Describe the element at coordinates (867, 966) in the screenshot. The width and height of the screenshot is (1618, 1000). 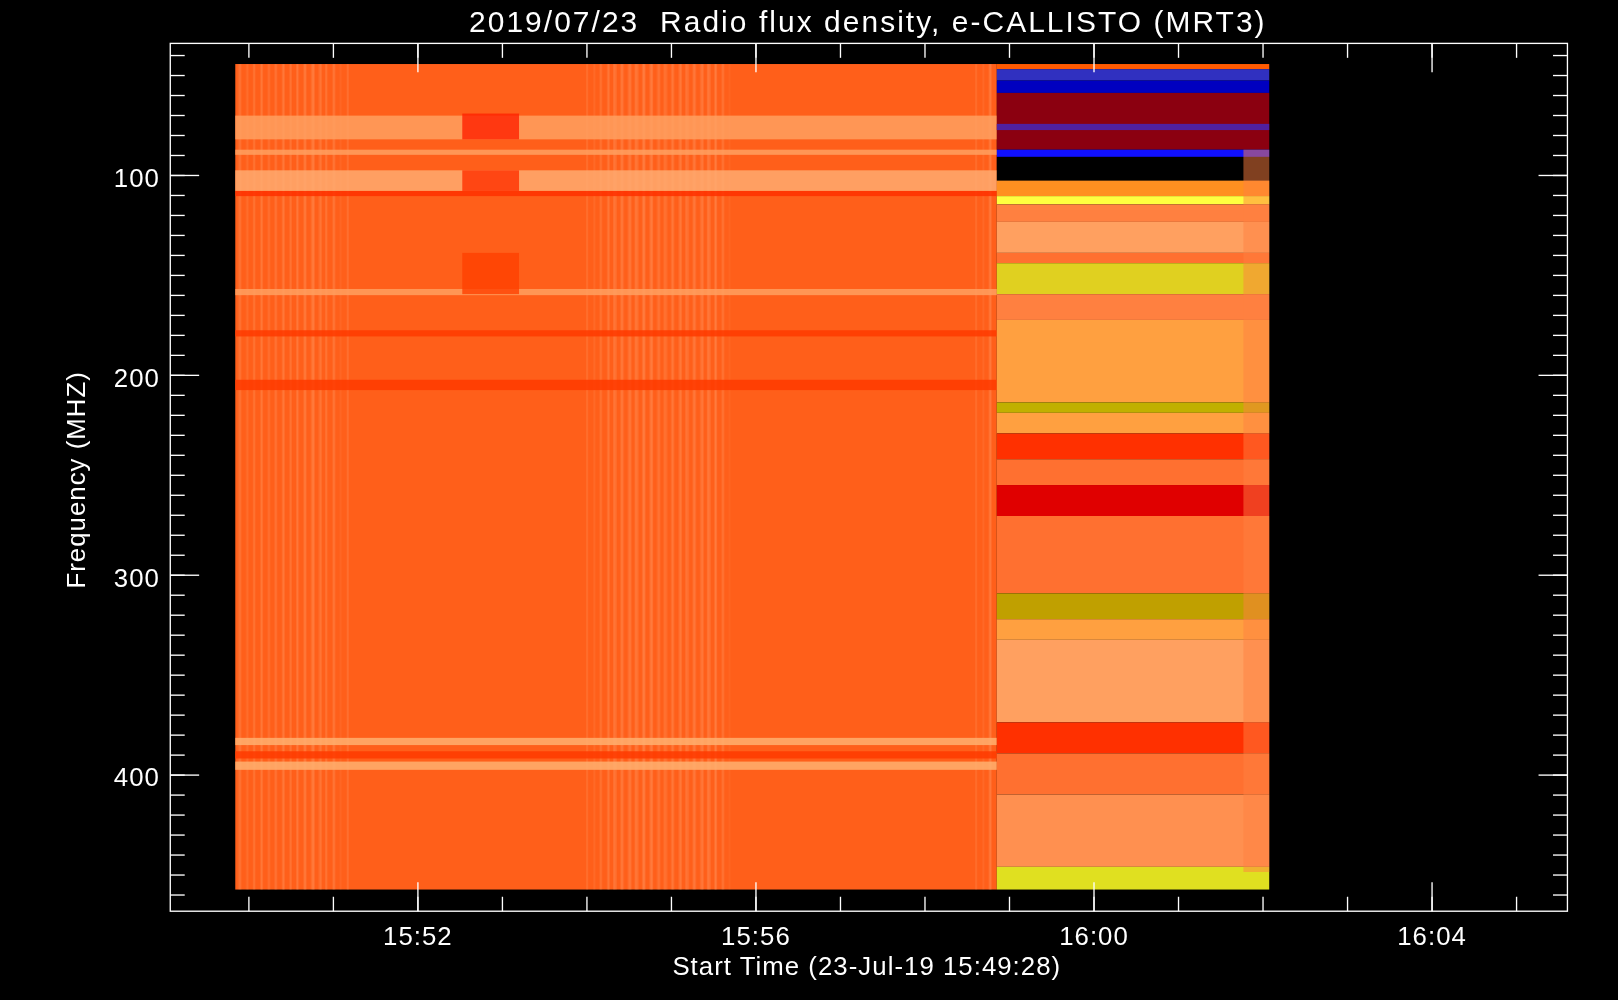
I see `axis-label: Start Time (23-Jul-19 15:49:28)` at that location.